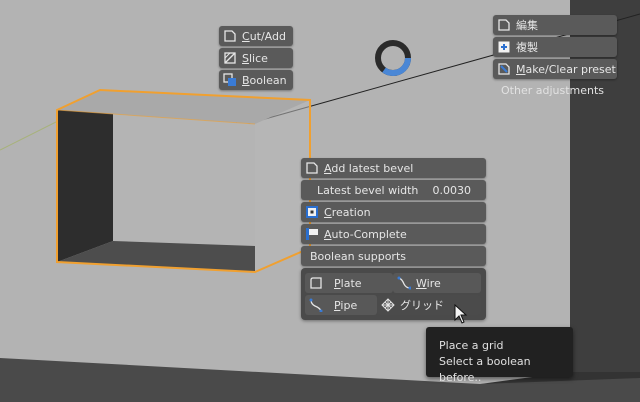  I want to click on cut-add-label: Cut/Add, so click(264, 36).